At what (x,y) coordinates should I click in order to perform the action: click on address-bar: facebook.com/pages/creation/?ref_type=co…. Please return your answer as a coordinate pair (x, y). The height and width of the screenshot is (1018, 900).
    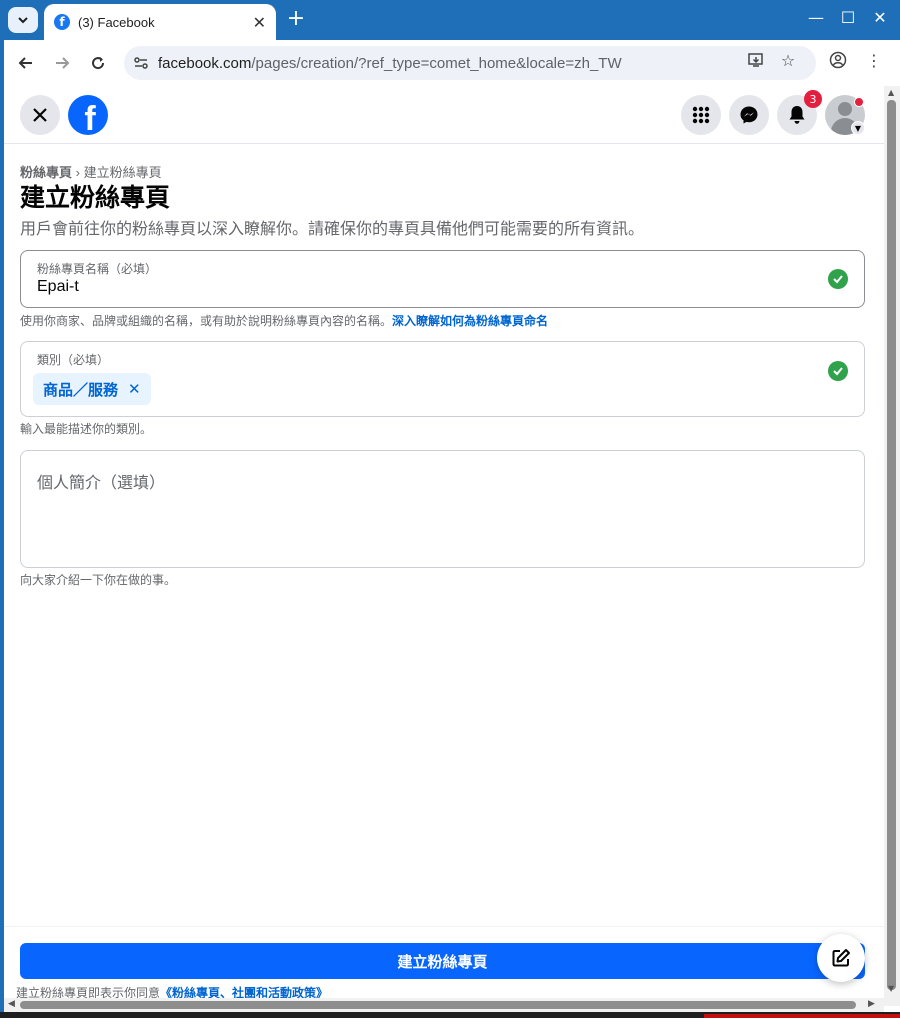
    Looking at the image, I should click on (470, 63).